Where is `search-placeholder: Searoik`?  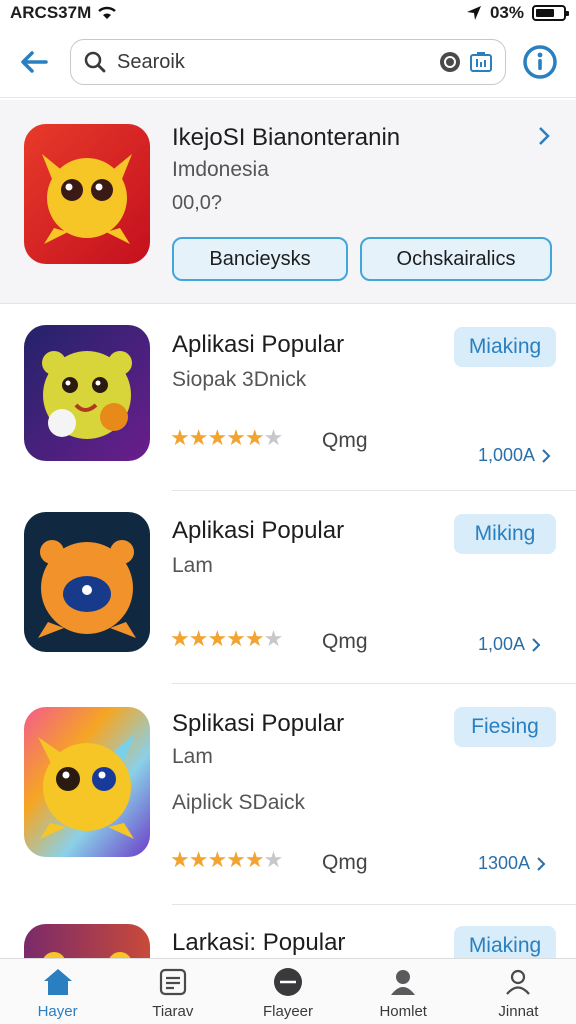
search-placeholder: Searoik is located at coordinates (151, 61).